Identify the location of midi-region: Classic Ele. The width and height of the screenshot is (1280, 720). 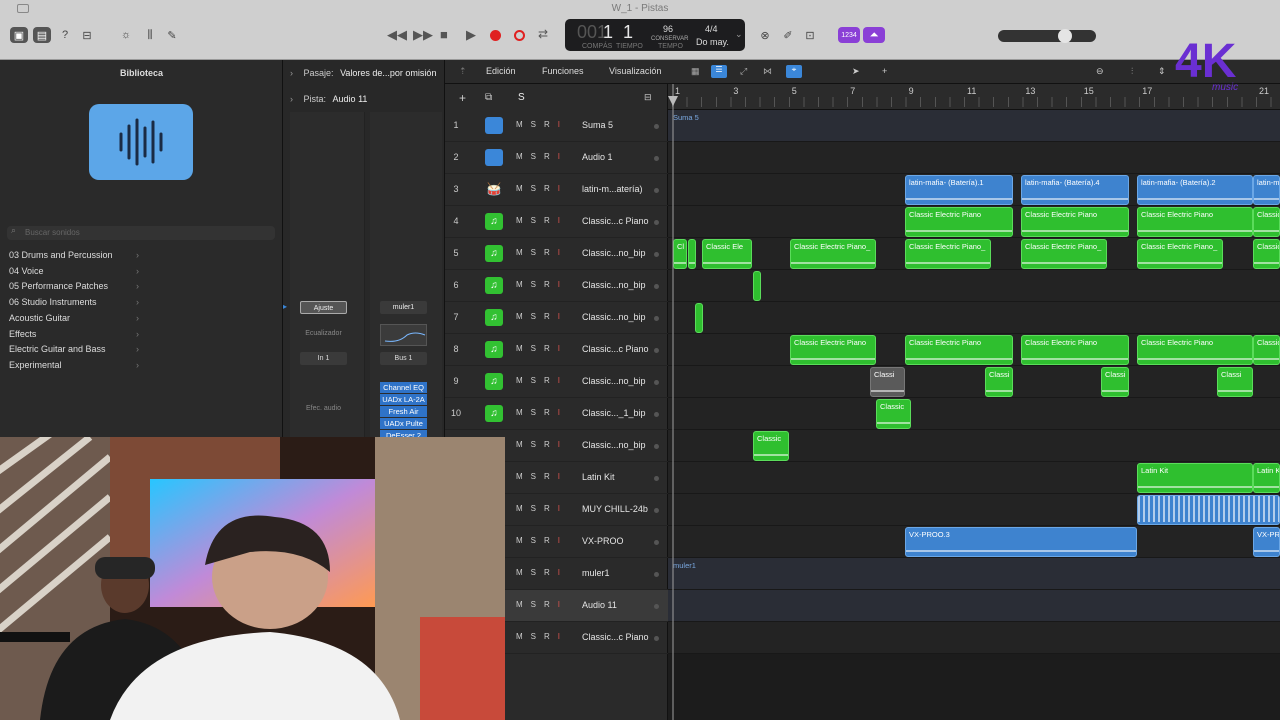
(727, 254).